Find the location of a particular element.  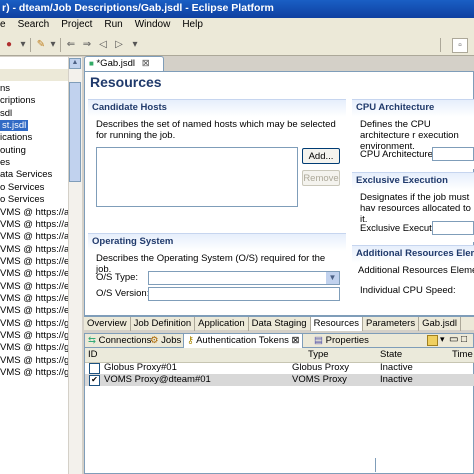

forward-icon: ⇒ is located at coordinates (87, 44).